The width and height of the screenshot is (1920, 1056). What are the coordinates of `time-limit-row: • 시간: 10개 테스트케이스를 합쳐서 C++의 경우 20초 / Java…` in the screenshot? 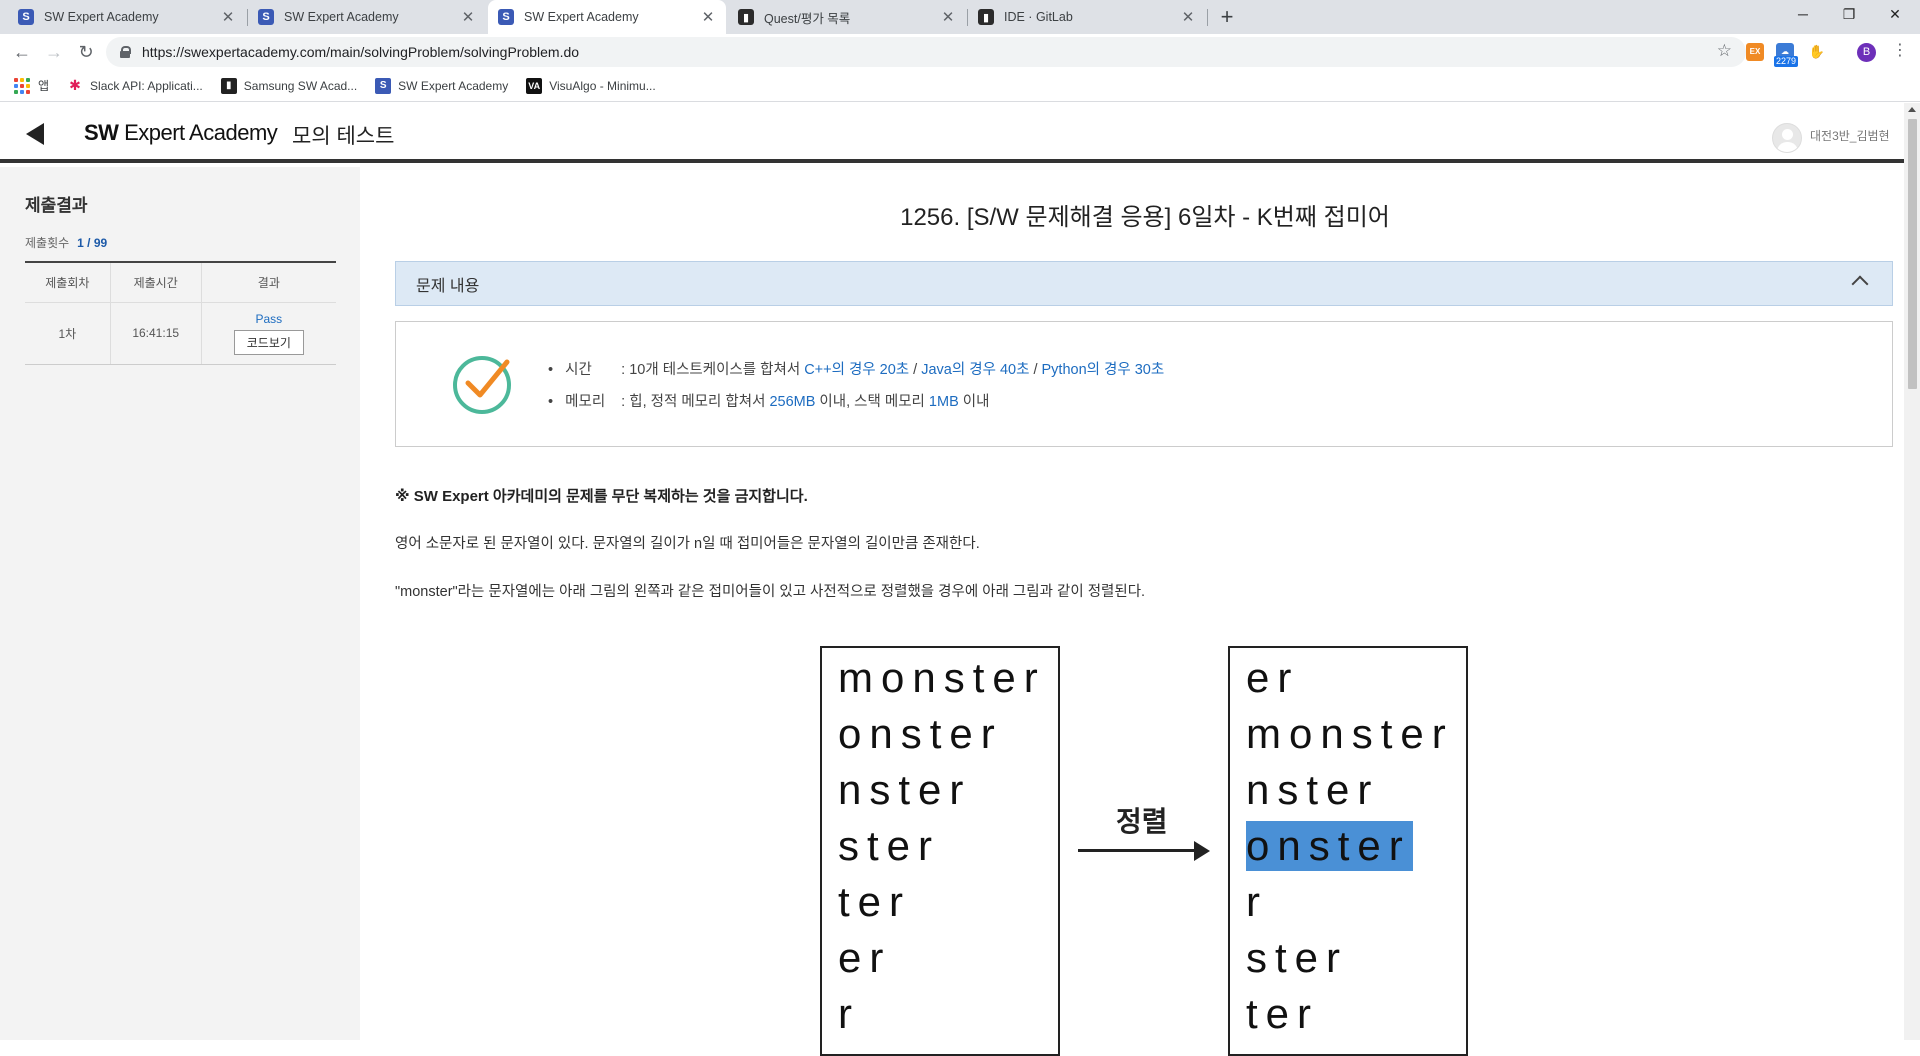 It's located at (856, 368).